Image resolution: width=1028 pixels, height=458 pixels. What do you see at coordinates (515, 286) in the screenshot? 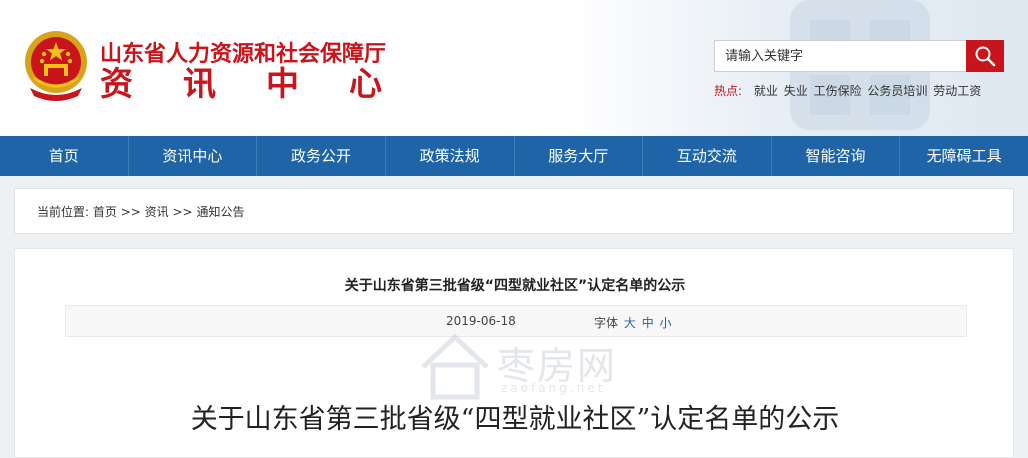
I see `article-title: 关于山东省第三批省级“四型就业社区”认定名单的公示` at bounding box center [515, 286].